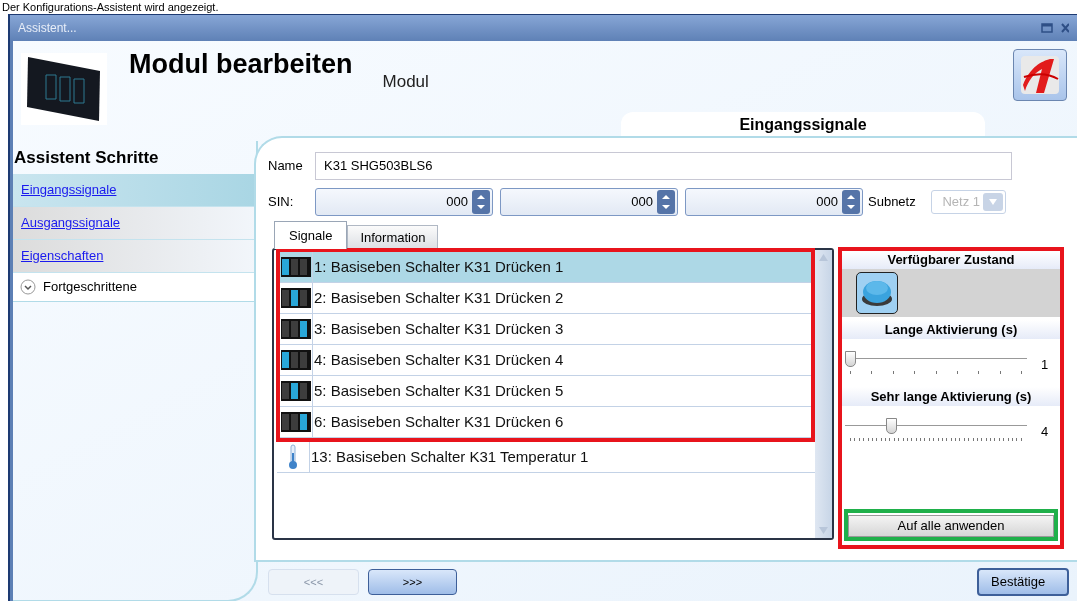  Describe the element at coordinates (1045, 365) in the screenshot. I see `slider-value: 1` at that location.